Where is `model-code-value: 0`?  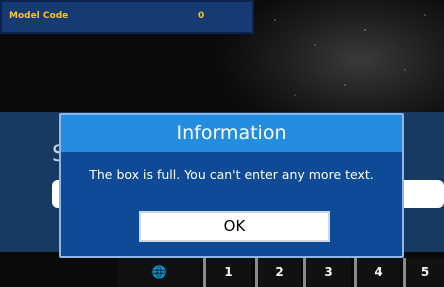 model-code-value: 0 is located at coordinates (201, 16).